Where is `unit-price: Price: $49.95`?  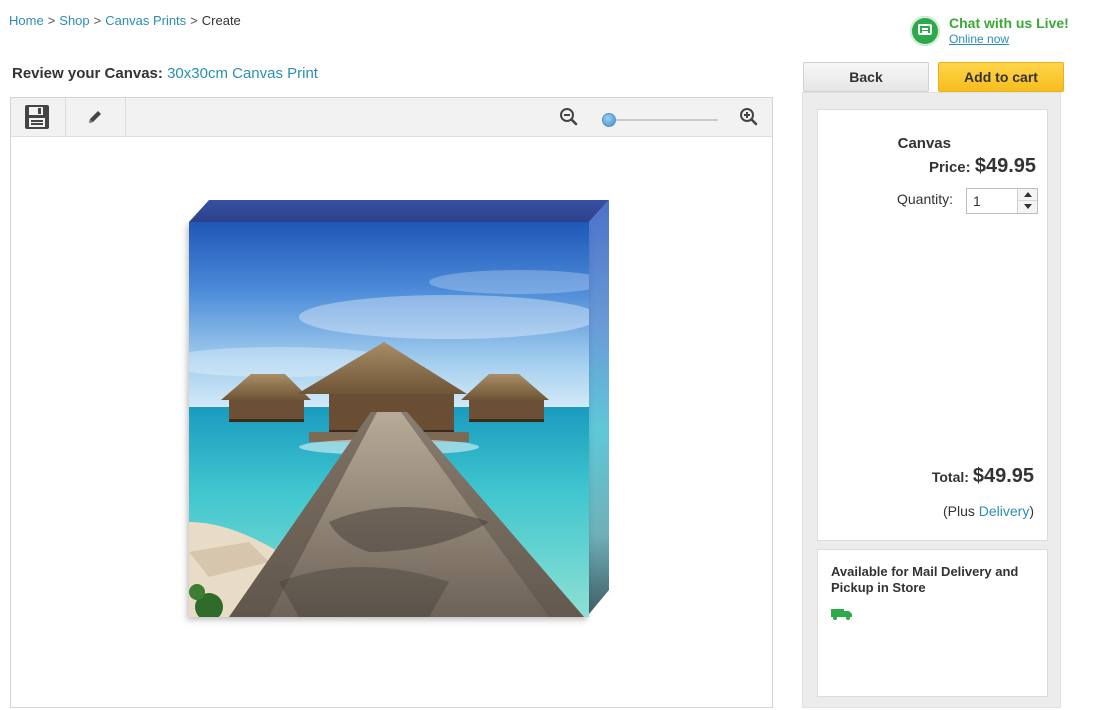 unit-price: Price: $49.95 is located at coordinates (982, 166).